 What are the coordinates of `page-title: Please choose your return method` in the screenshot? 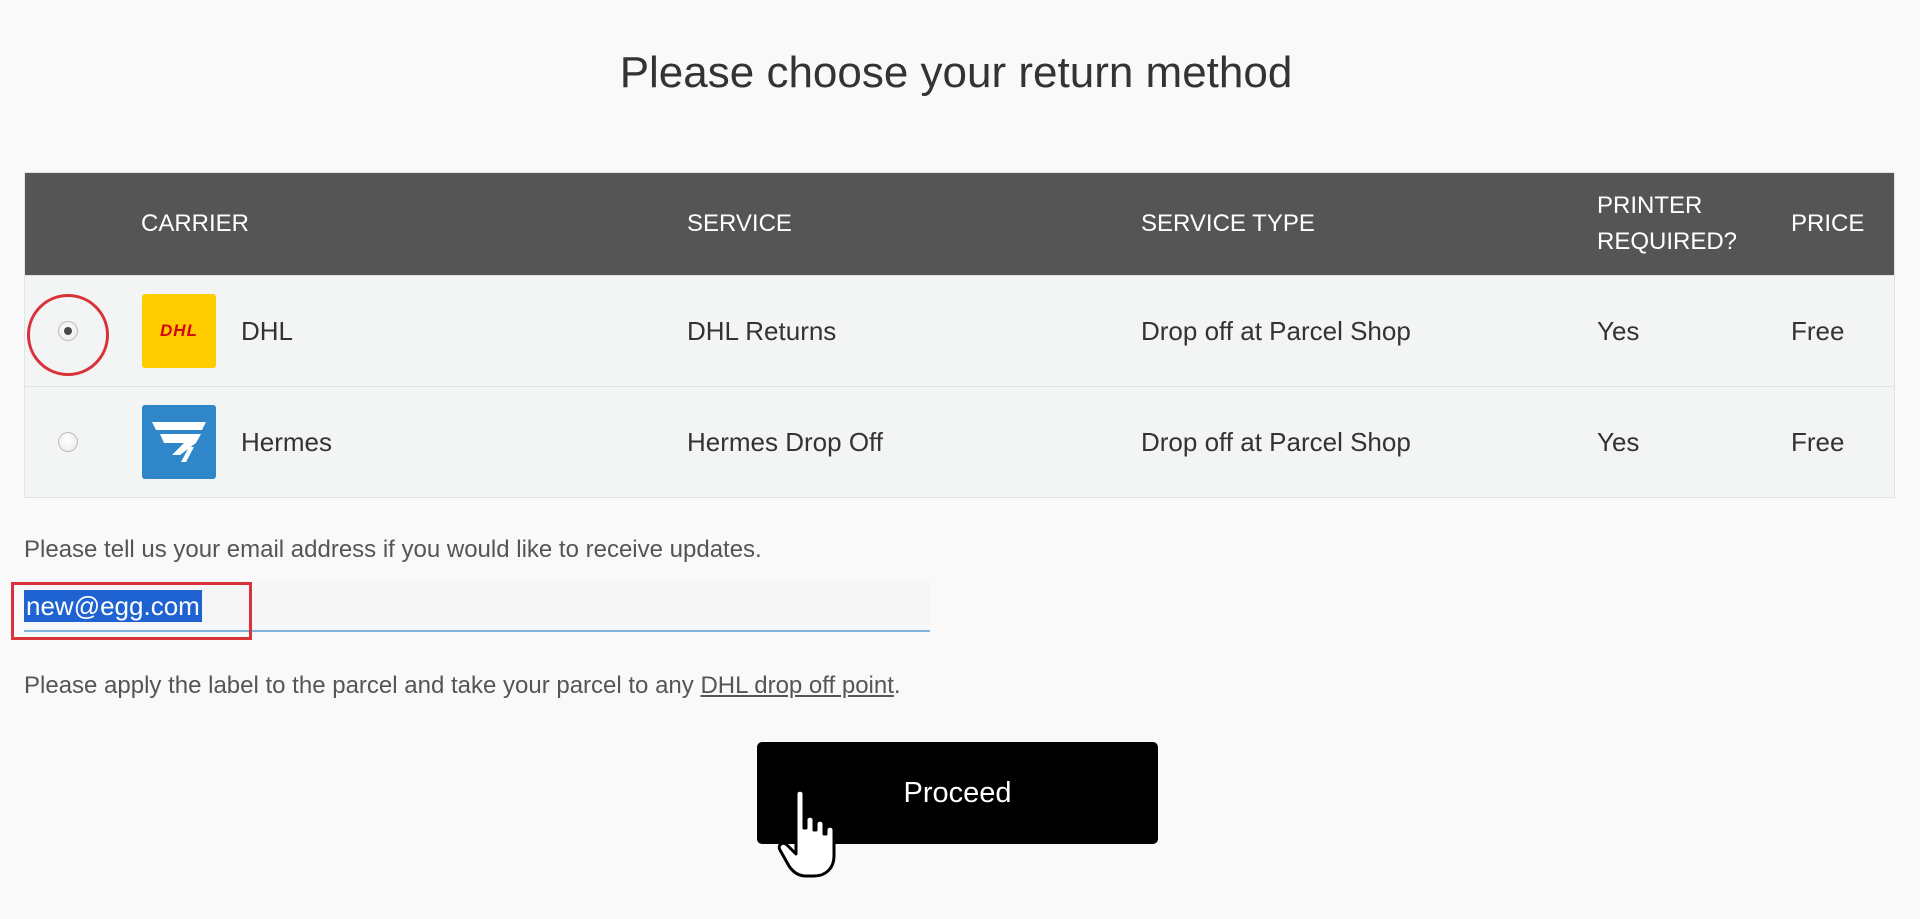 It's located at (956, 72).